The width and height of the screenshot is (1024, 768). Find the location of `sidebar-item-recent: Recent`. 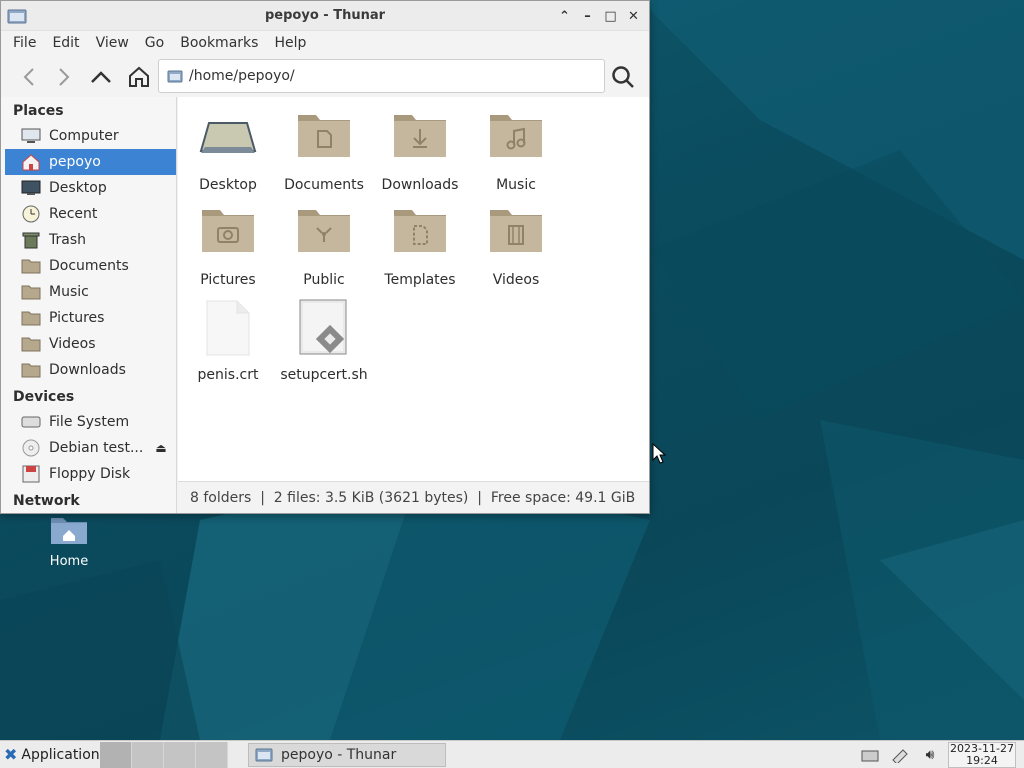

sidebar-item-recent: Recent is located at coordinates (88, 214).